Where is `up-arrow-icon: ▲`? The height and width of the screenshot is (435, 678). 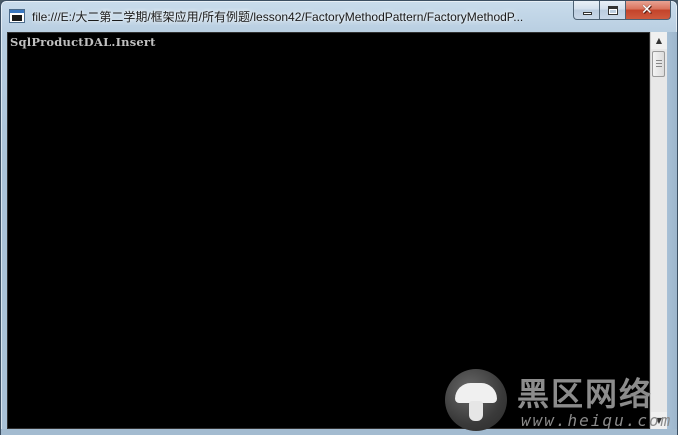
up-arrow-icon: ▲ is located at coordinates (659, 40).